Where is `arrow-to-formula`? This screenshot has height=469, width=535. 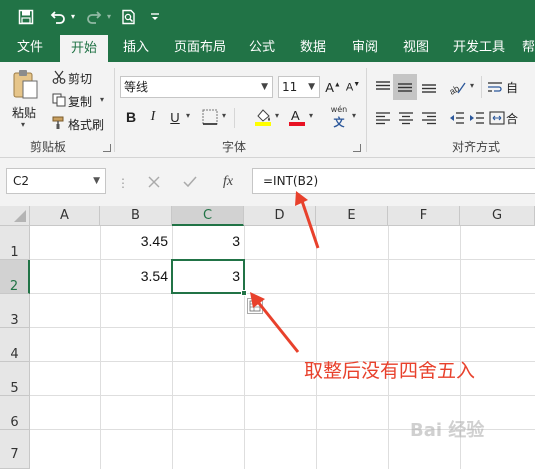 arrow-to-formula is located at coordinates (309, 223).